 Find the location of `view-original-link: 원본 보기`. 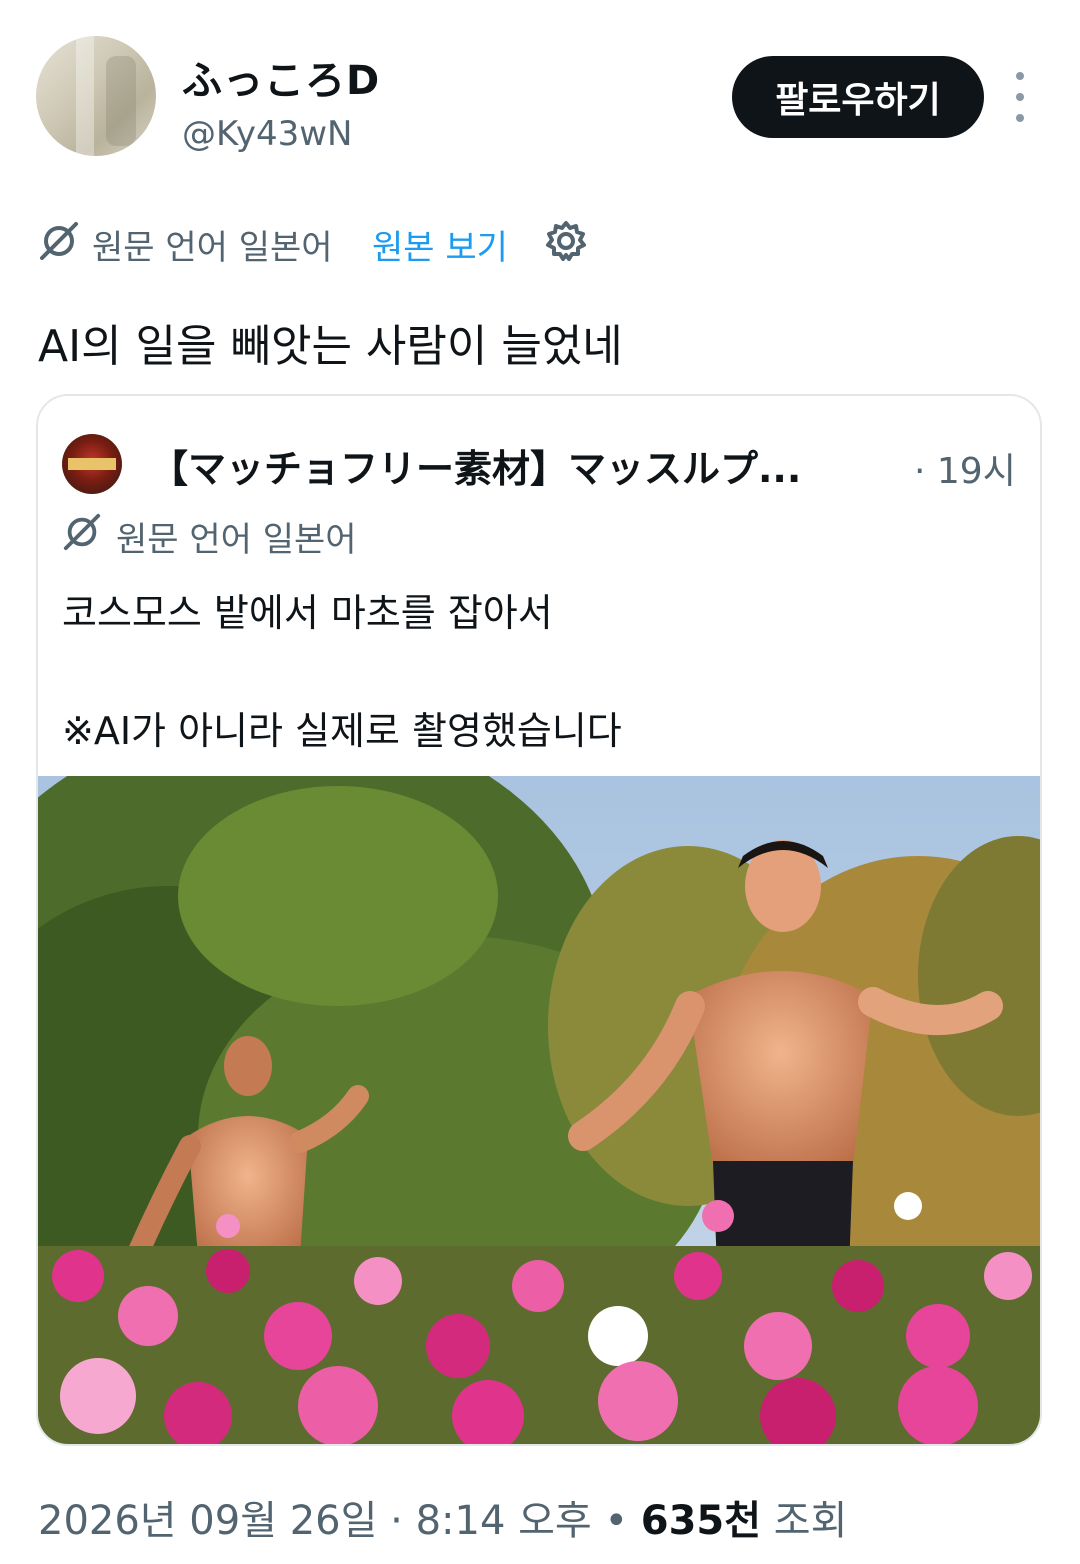

view-original-link: 원본 보기 is located at coordinates (440, 244).